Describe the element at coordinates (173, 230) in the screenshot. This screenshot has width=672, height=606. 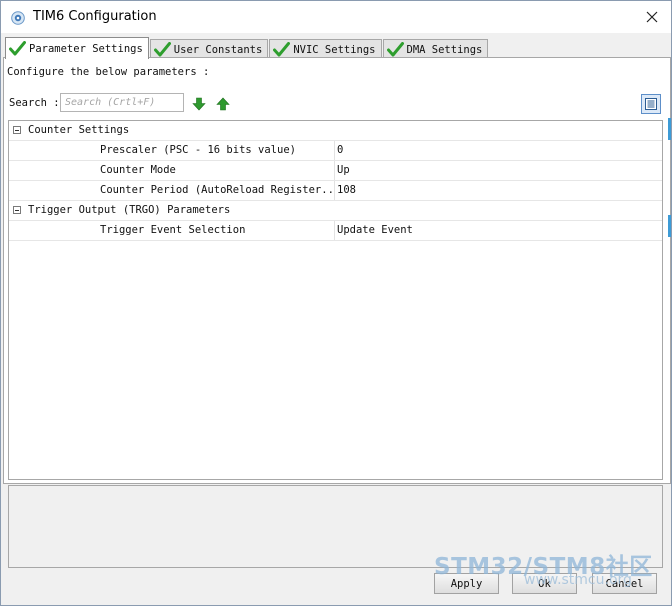
I see `param-name: Trigger Event Selection` at that location.